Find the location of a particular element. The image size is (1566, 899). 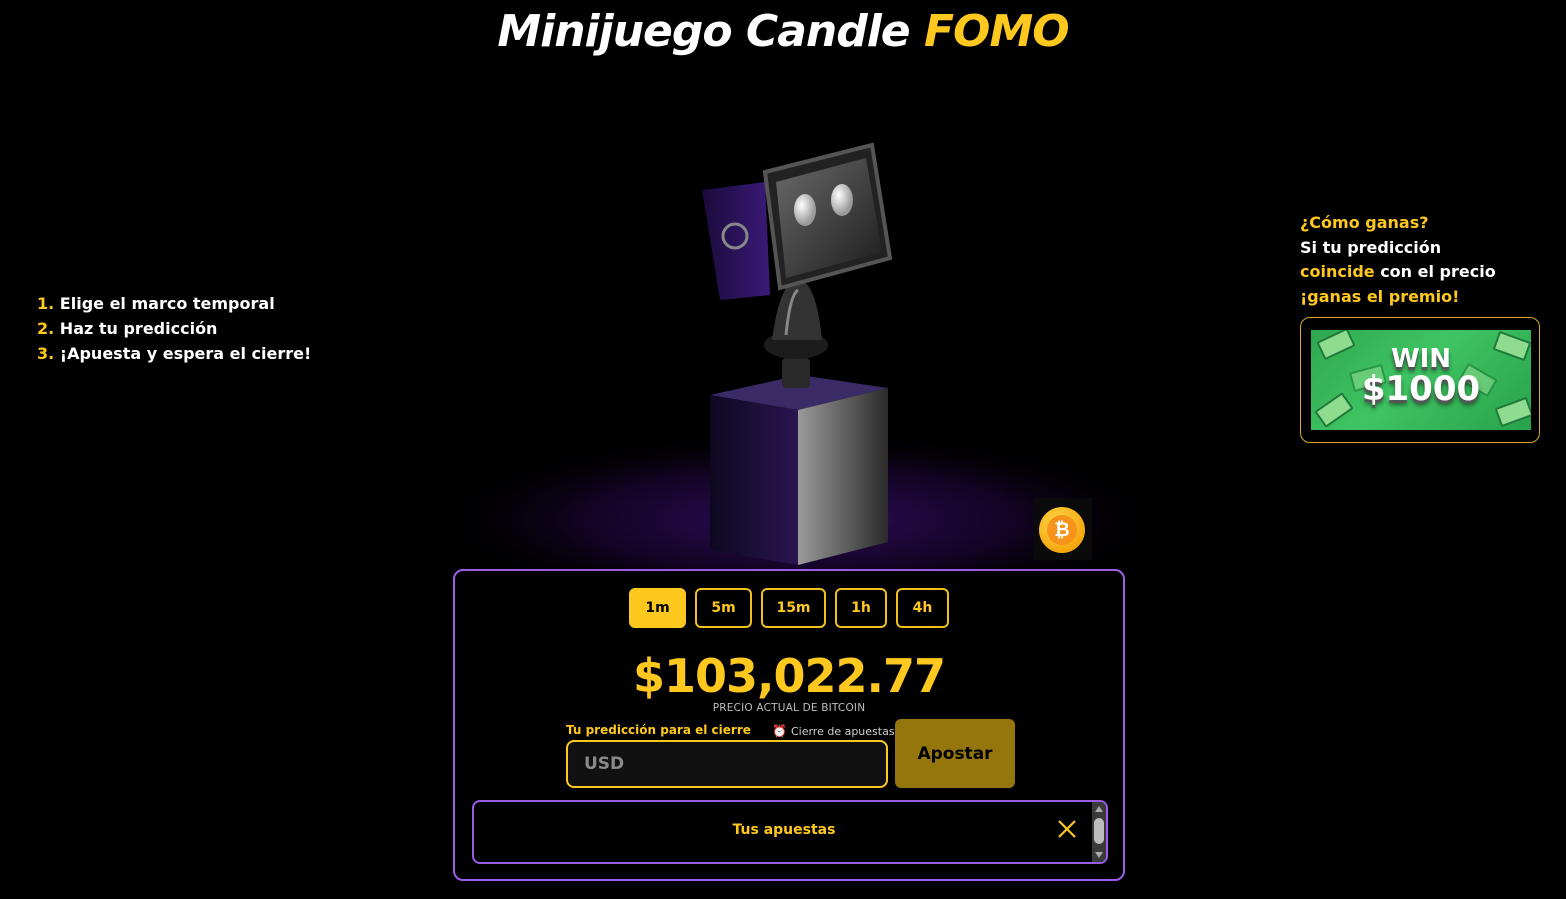

bitcoin-badge: ₿ is located at coordinates (1063, 529).